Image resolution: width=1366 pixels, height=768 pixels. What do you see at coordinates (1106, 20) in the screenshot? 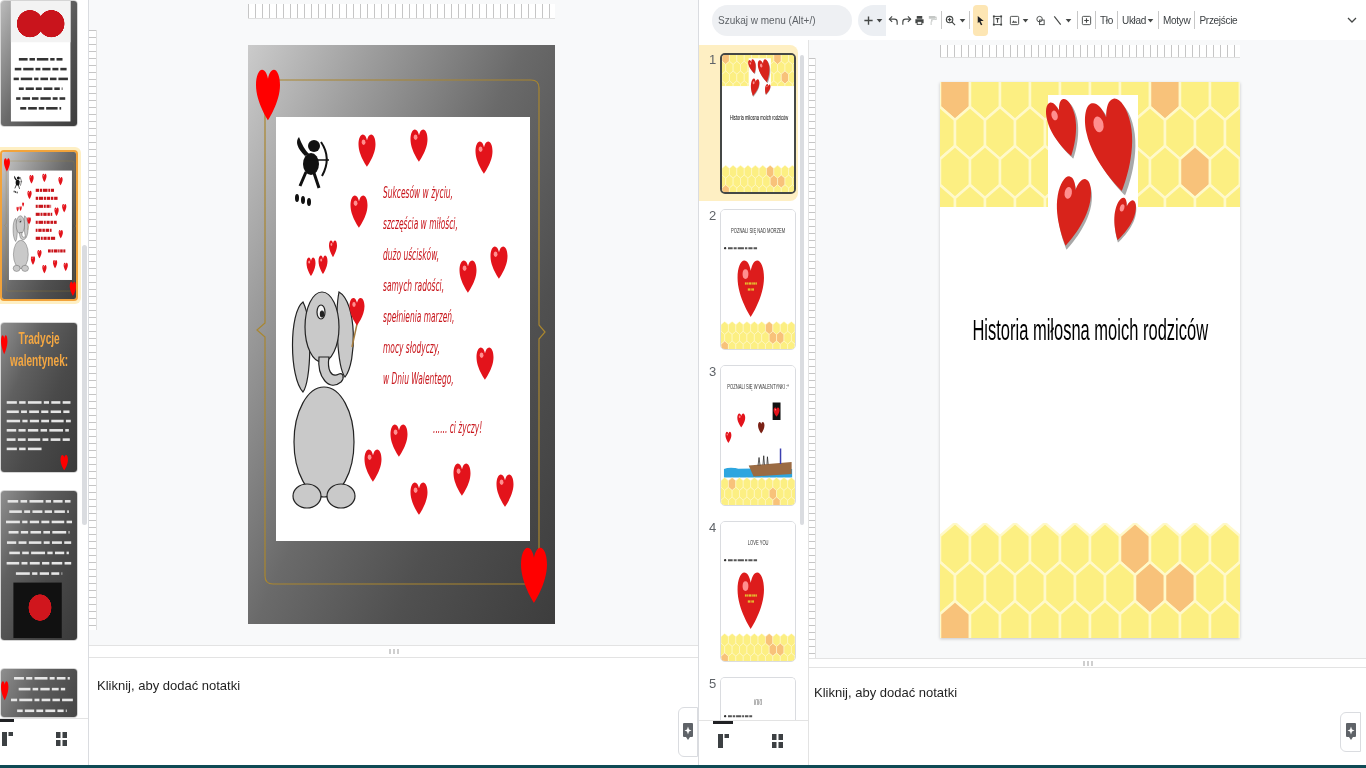
I see `toolbar-button: Tło` at bounding box center [1106, 20].